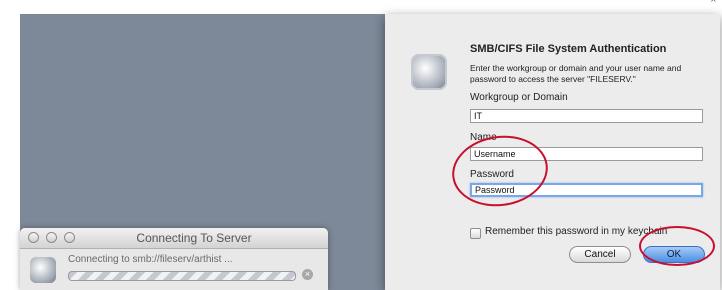 This screenshot has height=290, width=722. What do you see at coordinates (713, 3) in the screenshot?
I see `corner-caret-icon: ^` at bounding box center [713, 3].